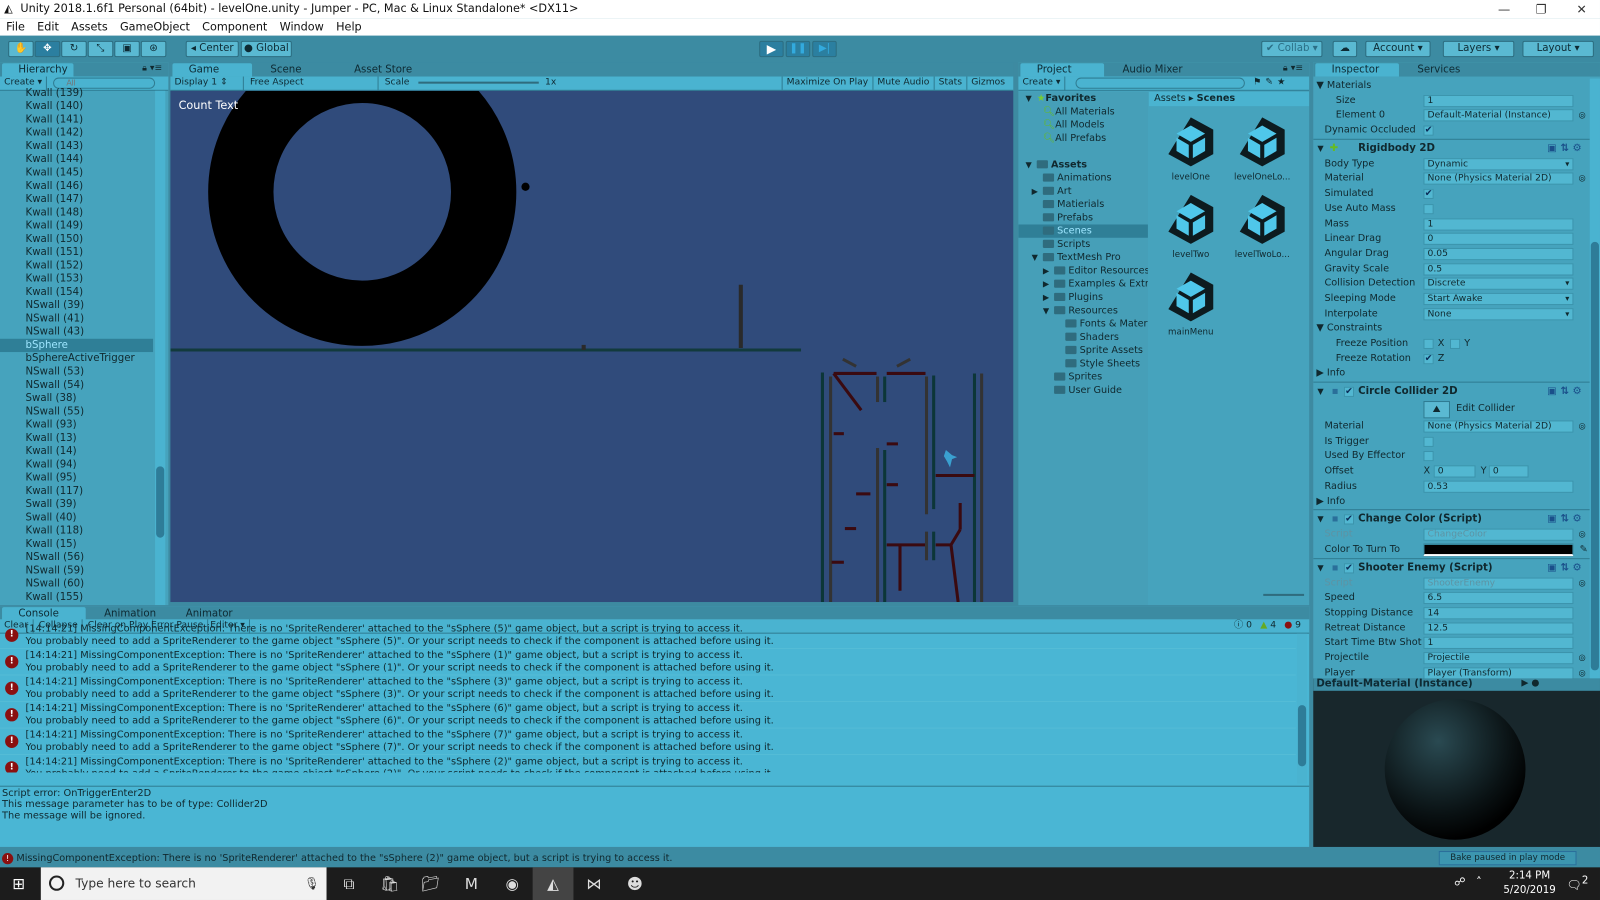 The image size is (1600, 900). What do you see at coordinates (1083, 363) in the screenshot?
I see `folder-item: Style Sheets` at bounding box center [1083, 363].